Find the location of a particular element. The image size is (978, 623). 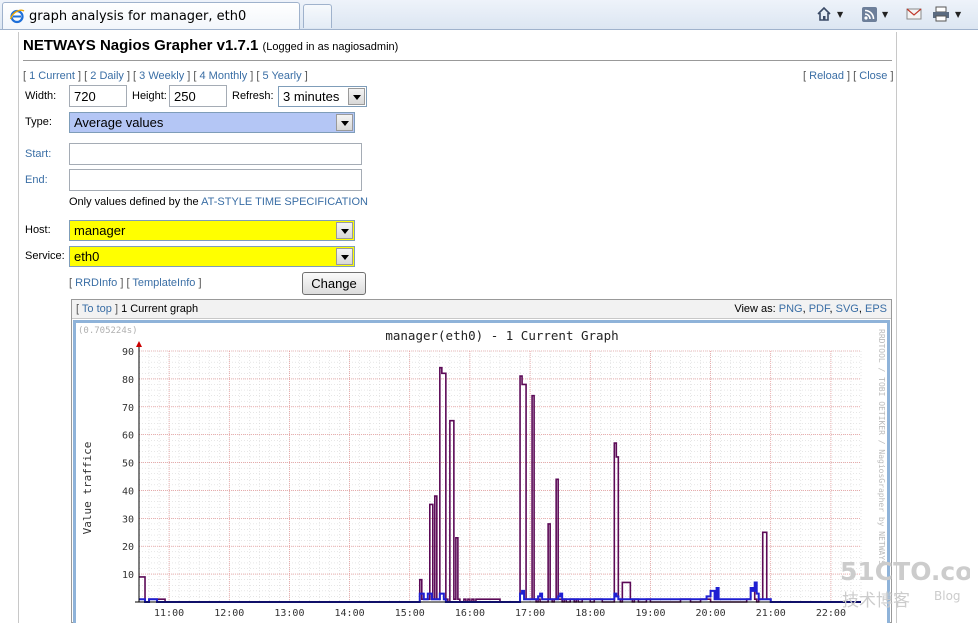

app-title: NETWAYS Nagios Grapher v1.7.1 is located at coordinates (141, 45).